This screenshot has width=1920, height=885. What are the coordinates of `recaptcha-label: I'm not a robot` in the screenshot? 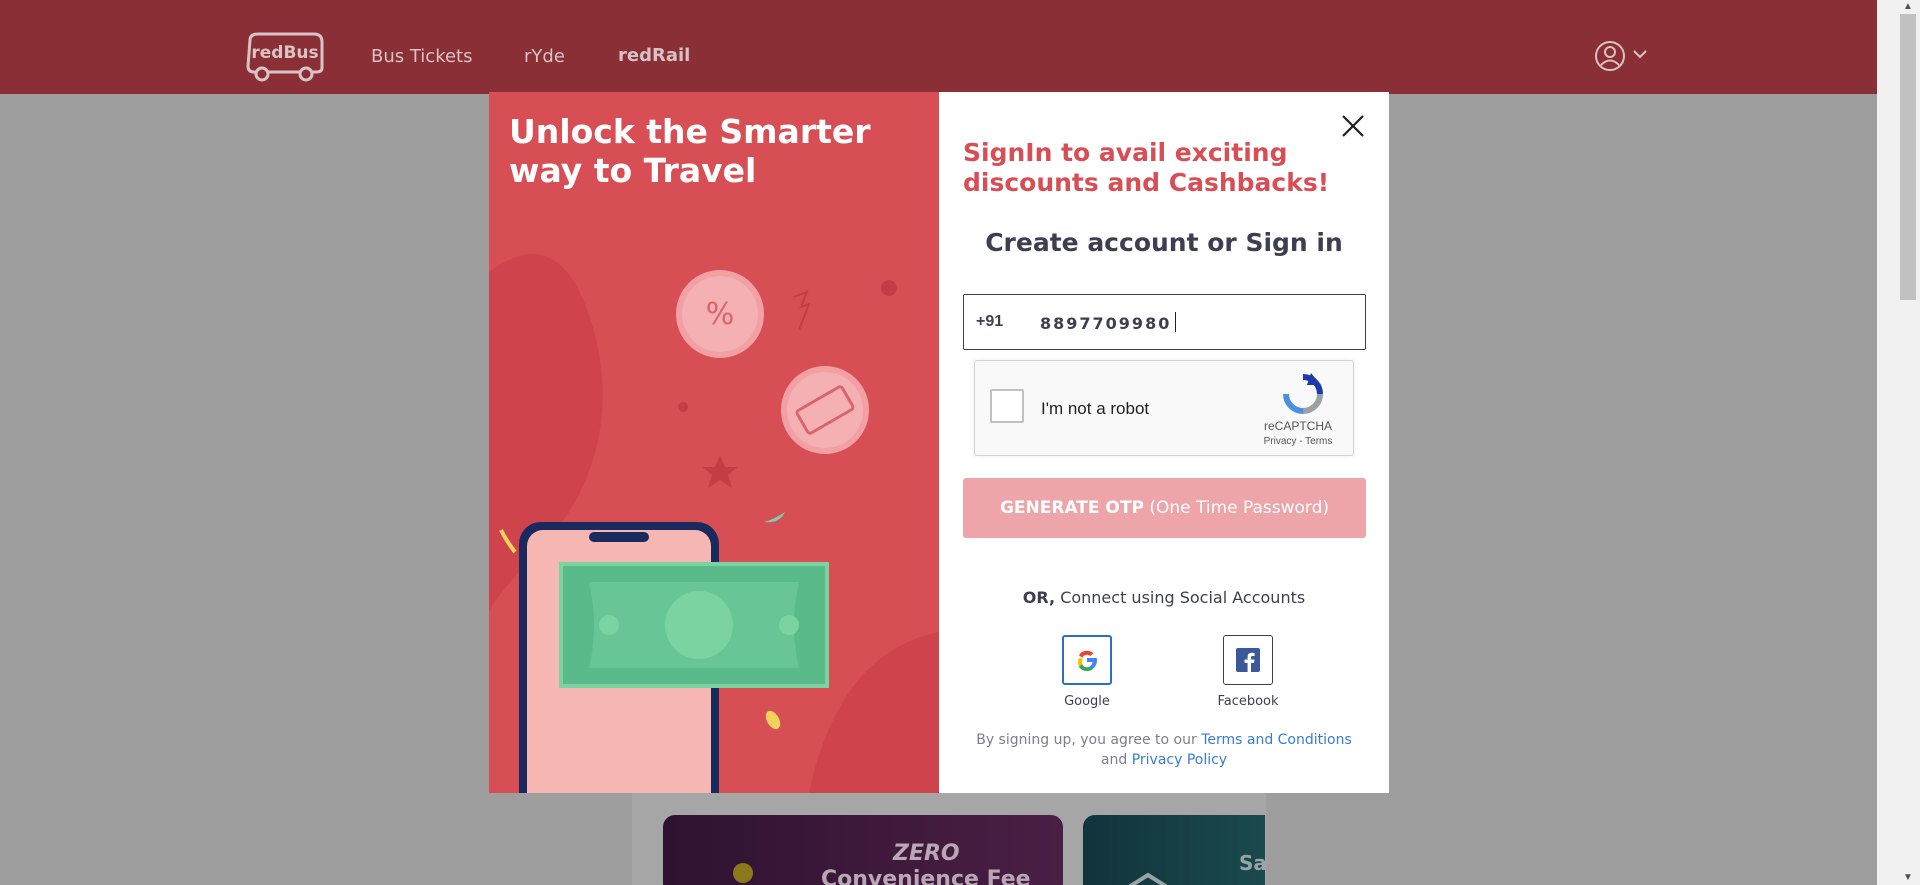 It's located at (1095, 408).